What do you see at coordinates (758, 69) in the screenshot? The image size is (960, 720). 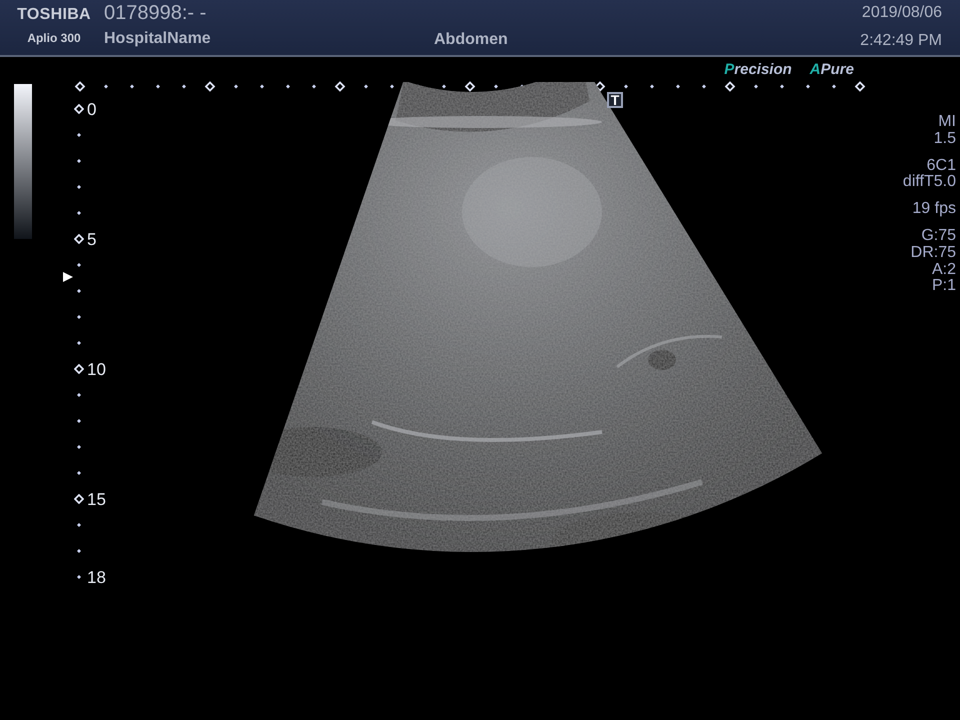 I see `imaging-mode-label: Precision` at bounding box center [758, 69].